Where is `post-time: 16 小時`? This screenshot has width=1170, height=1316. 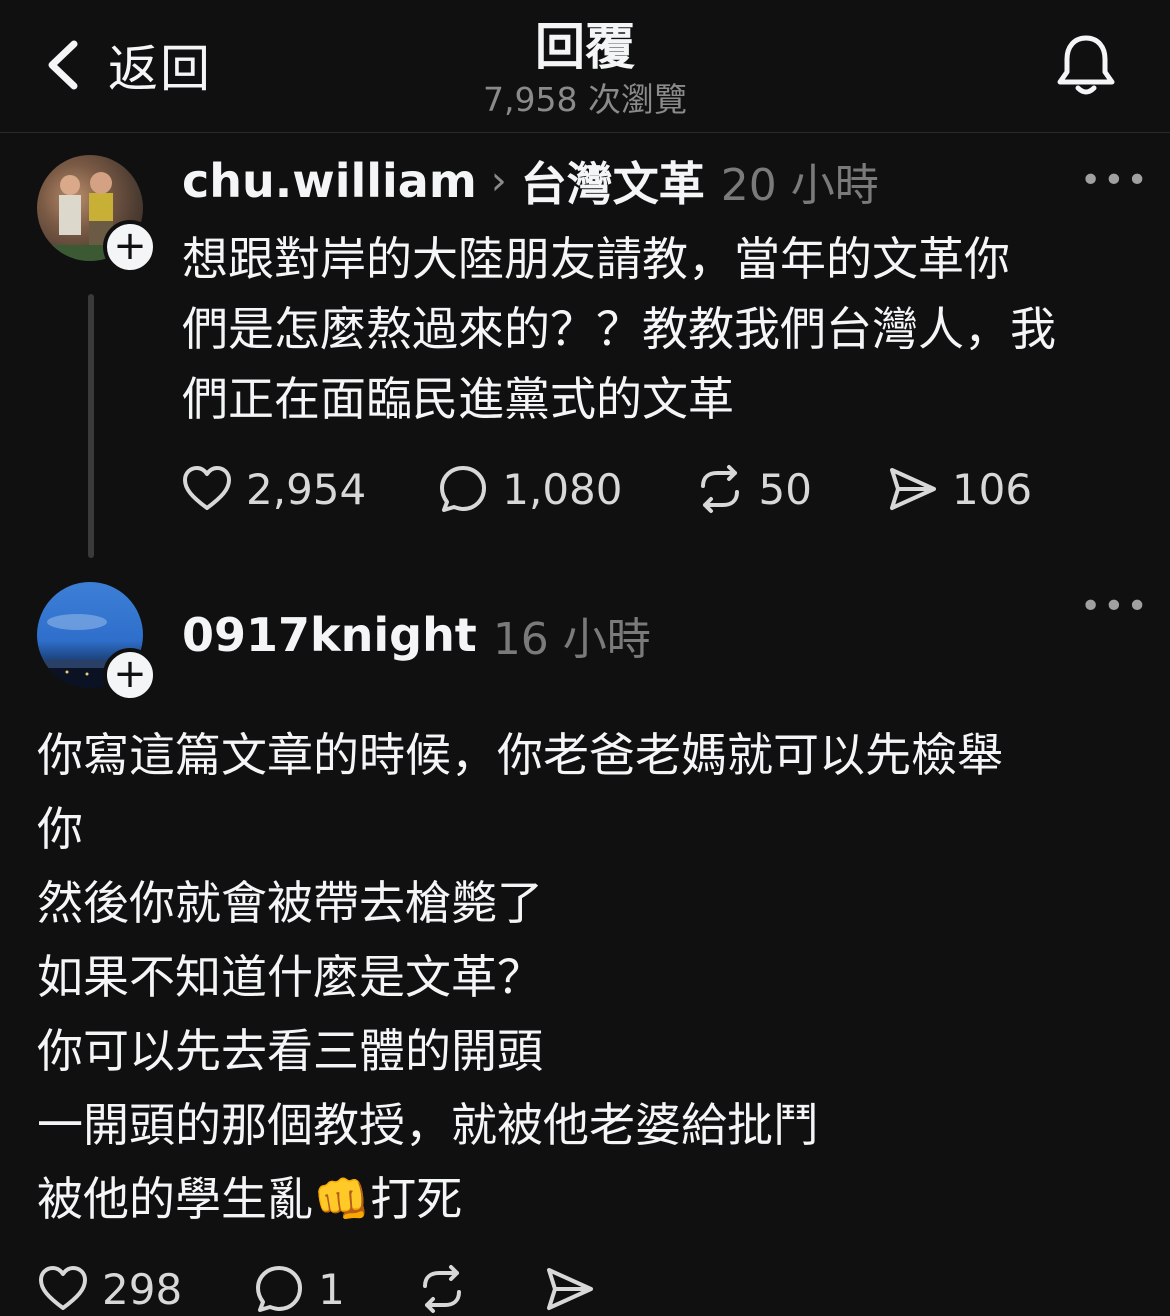
post-time: 16 小時 is located at coordinates (571, 639).